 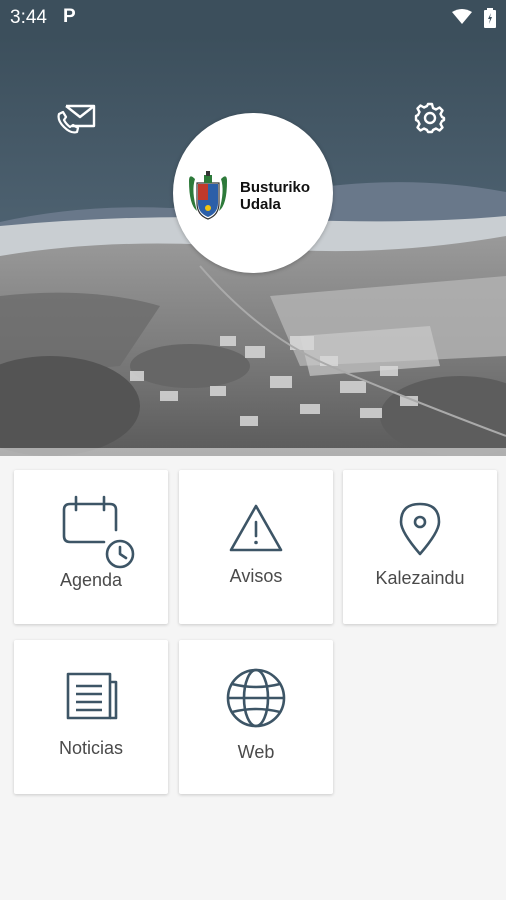 What do you see at coordinates (275, 187) in the screenshot?
I see `logo-line-1: Busturiko` at bounding box center [275, 187].